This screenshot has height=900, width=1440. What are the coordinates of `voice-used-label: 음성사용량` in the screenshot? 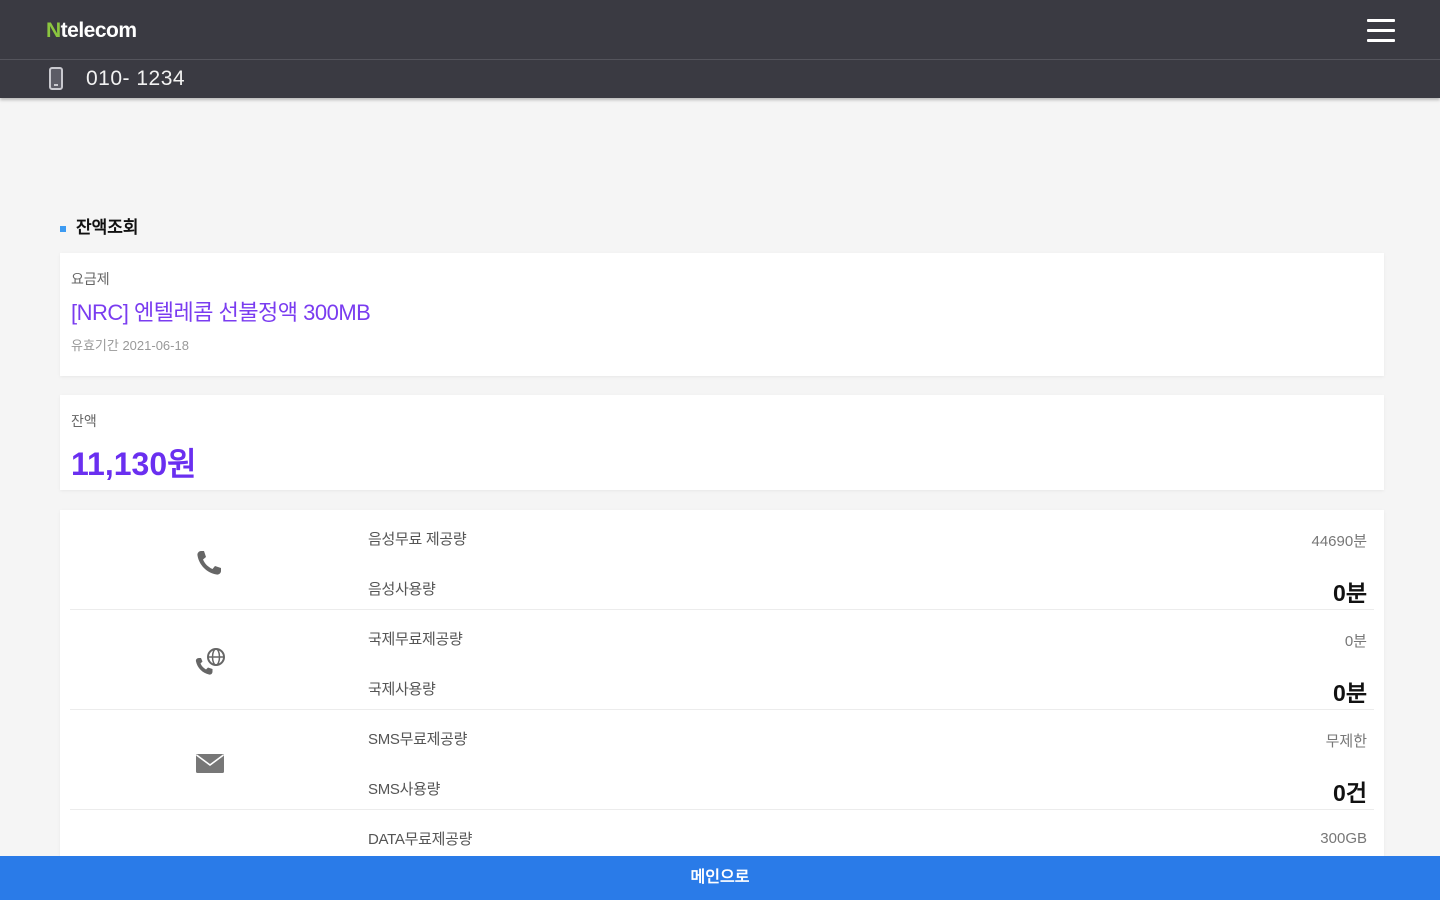 It's located at (402, 589).